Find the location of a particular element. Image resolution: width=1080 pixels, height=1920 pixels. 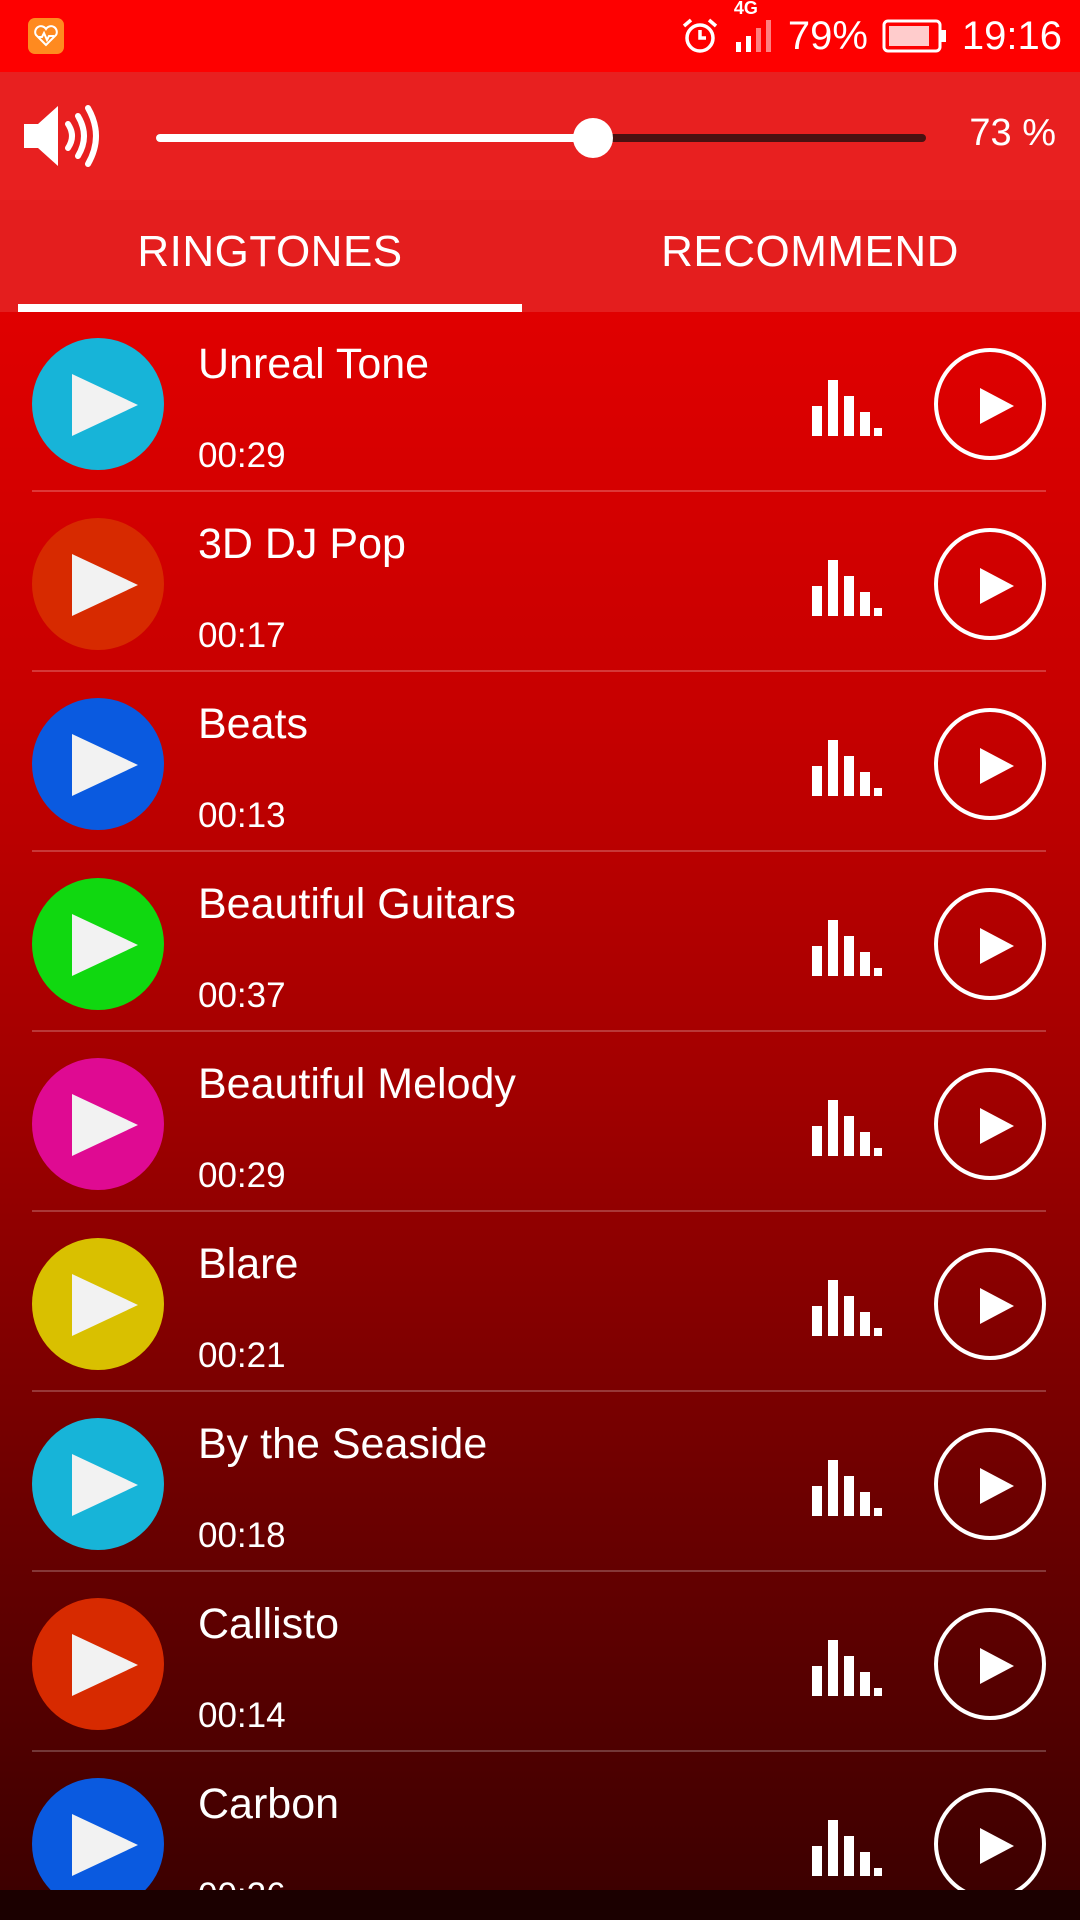

battery-percent: 79% is located at coordinates (827, 35).